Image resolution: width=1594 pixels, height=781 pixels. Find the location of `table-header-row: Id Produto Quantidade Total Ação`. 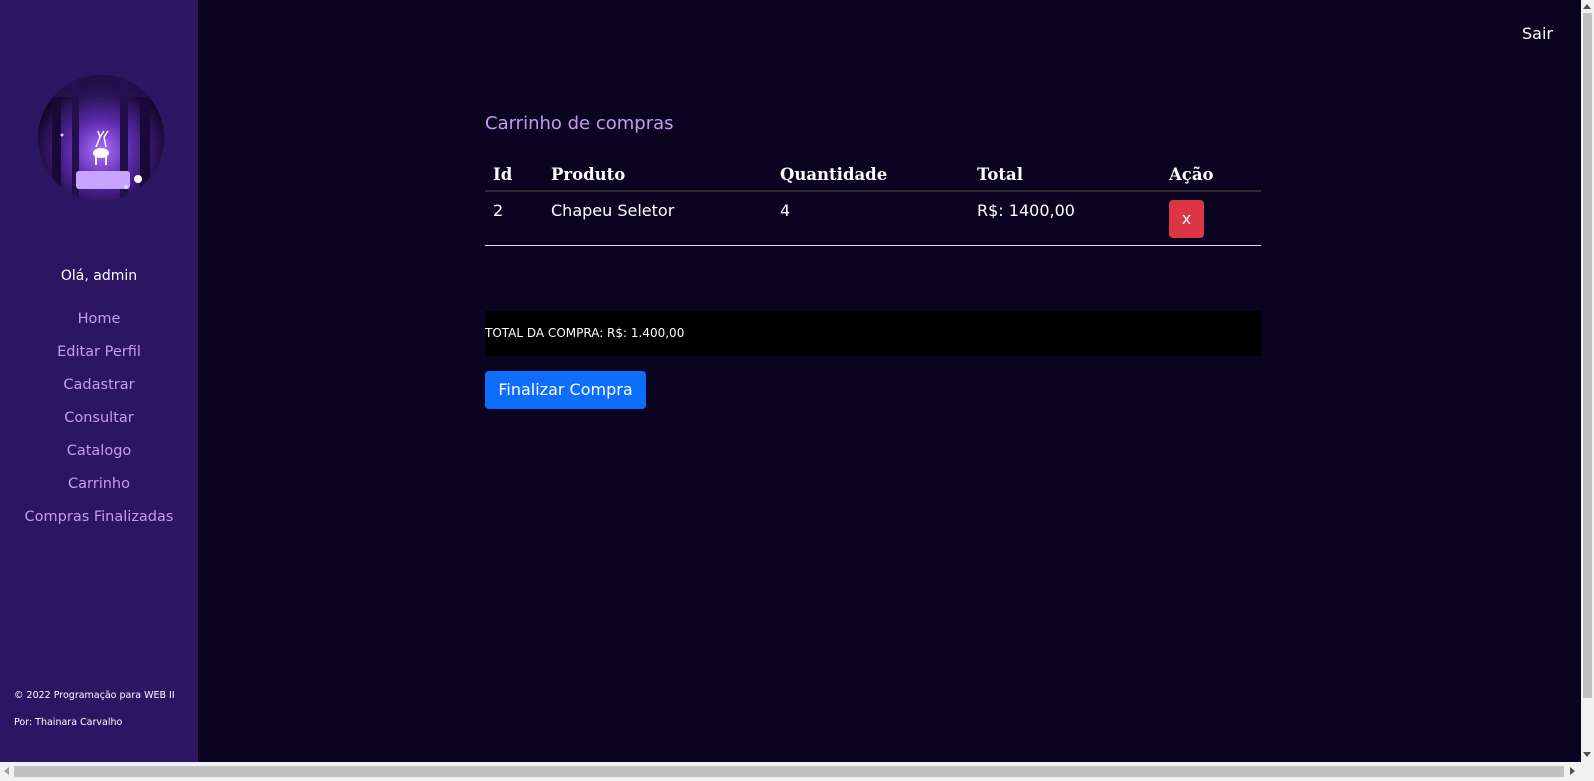

table-header-row: Id Produto Quantidade Total Ação is located at coordinates (873, 174).